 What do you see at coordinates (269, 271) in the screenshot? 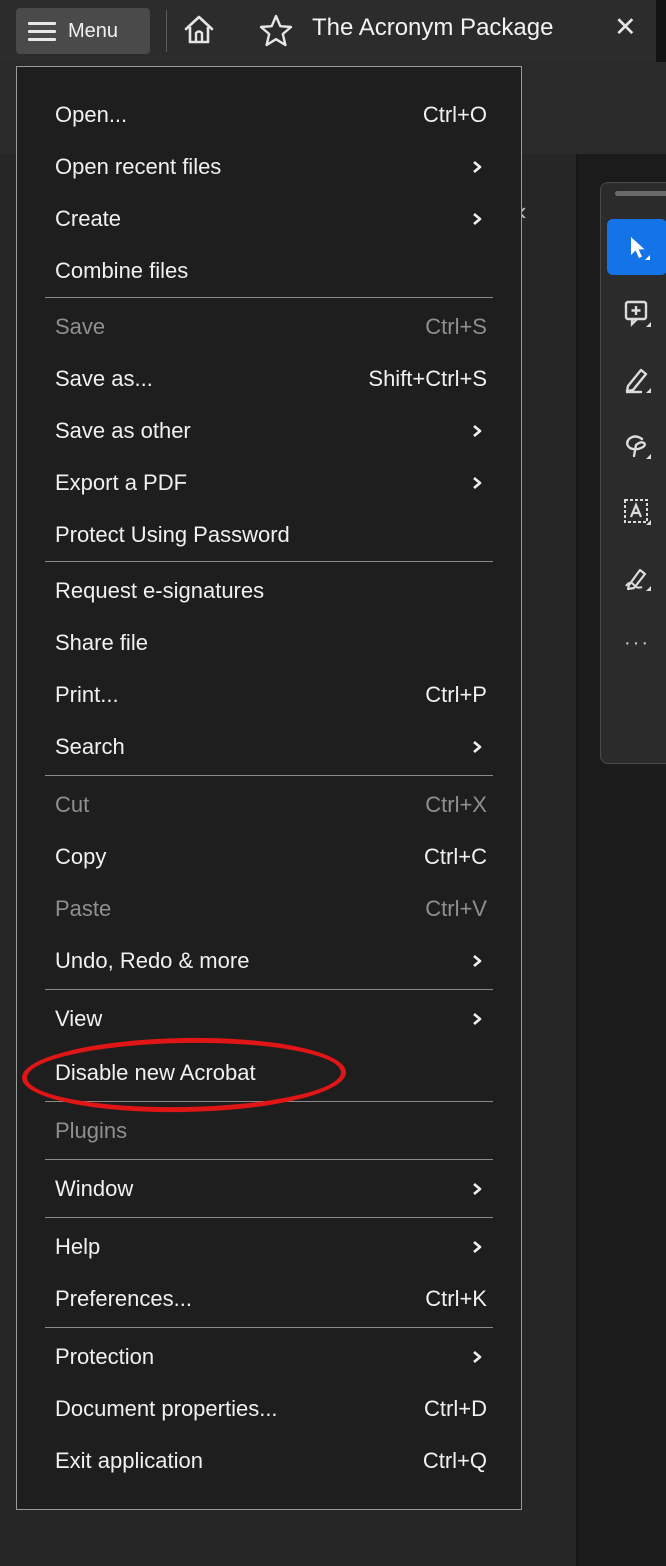
I see `menu-item-combine-files: Combine files` at bounding box center [269, 271].